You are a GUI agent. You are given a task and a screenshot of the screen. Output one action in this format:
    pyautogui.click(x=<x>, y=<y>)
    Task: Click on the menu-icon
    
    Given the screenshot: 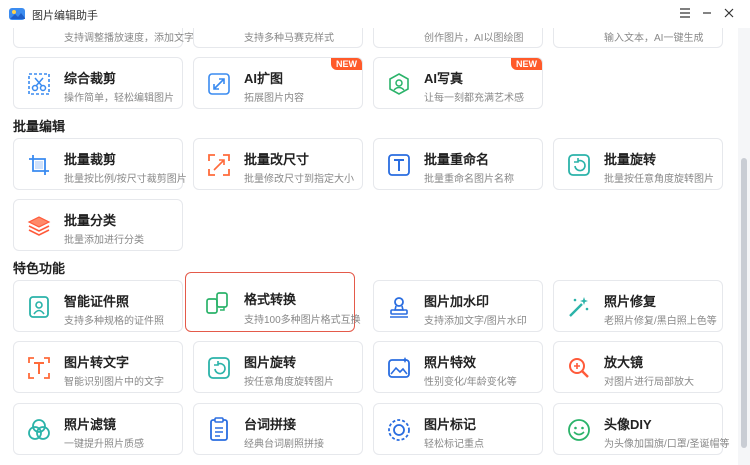 What is the action you would take?
    pyautogui.click(x=685, y=14)
    